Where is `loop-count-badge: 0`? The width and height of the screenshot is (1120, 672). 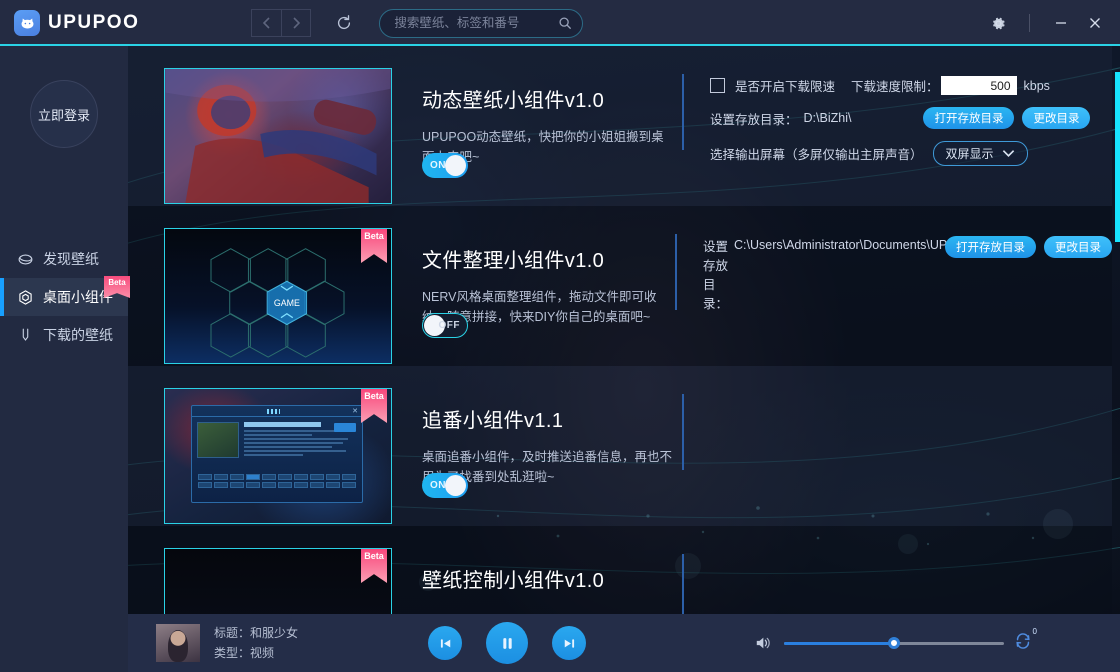
loop-count-badge: 0 is located at coordinates (1034, 631).